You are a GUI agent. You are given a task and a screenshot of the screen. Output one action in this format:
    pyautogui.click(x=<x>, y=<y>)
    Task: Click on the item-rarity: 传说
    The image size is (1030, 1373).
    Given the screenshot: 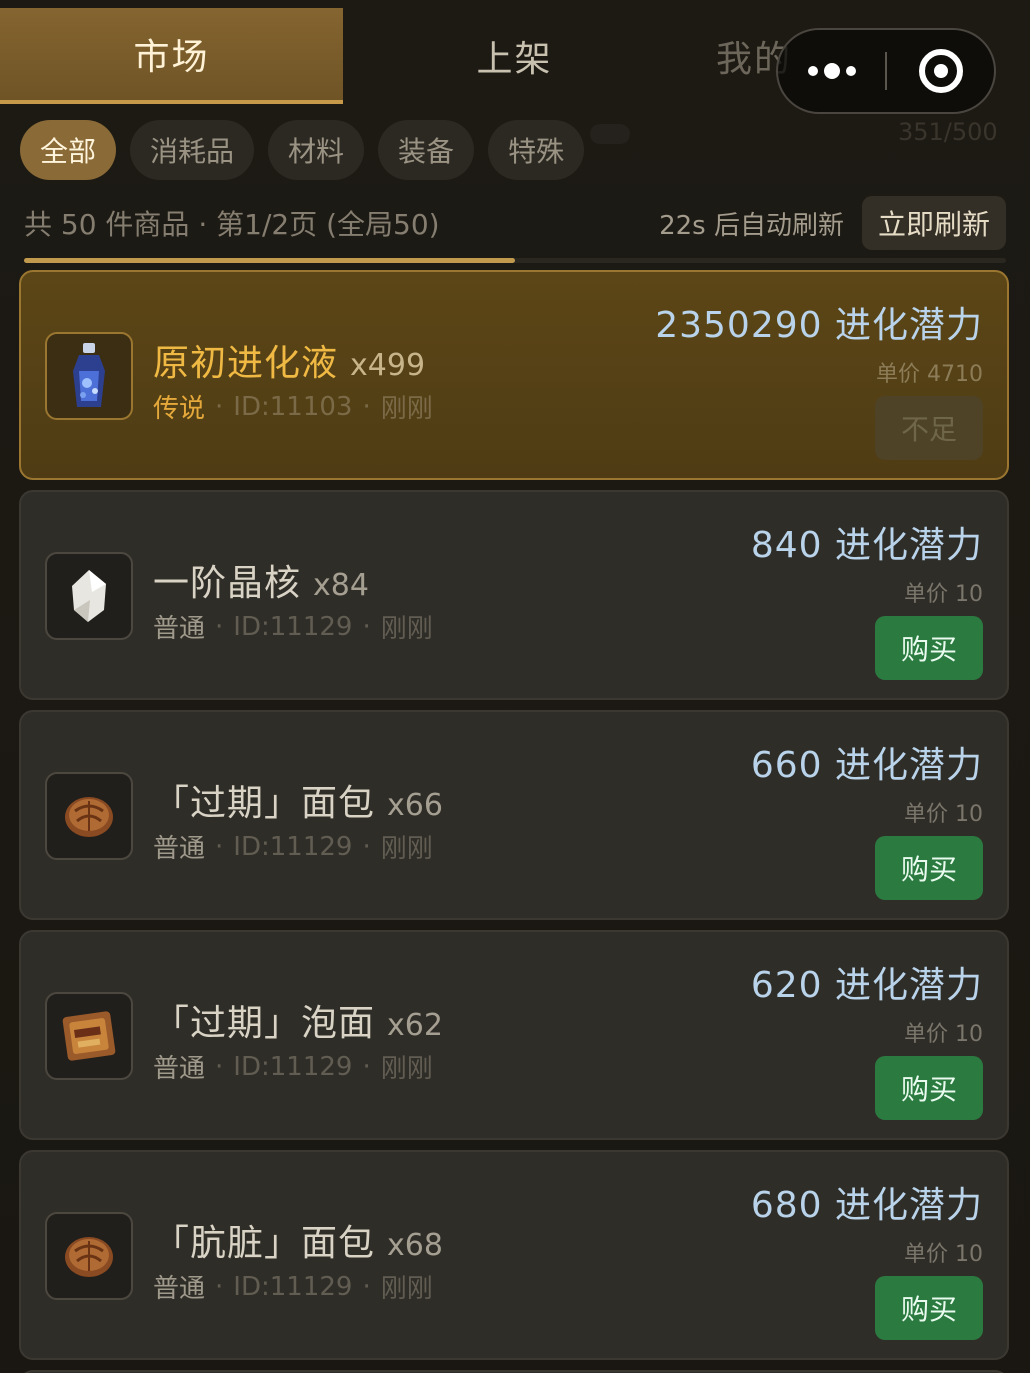 What is the action you would take?
    pyautogui.click(x=179, y=409)
    